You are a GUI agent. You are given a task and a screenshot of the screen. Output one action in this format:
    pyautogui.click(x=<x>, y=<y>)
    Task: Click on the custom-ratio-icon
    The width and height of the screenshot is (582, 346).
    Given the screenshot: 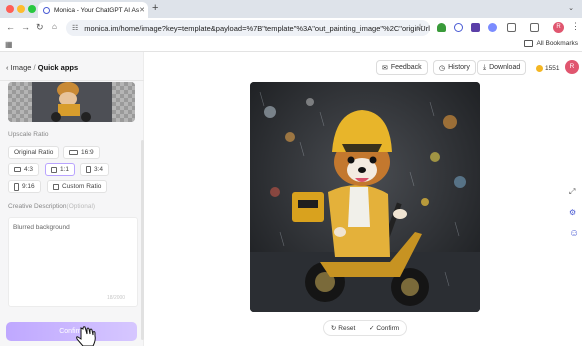 What is the action you would take?
    pyautogui.click(x=56, y=186)
    